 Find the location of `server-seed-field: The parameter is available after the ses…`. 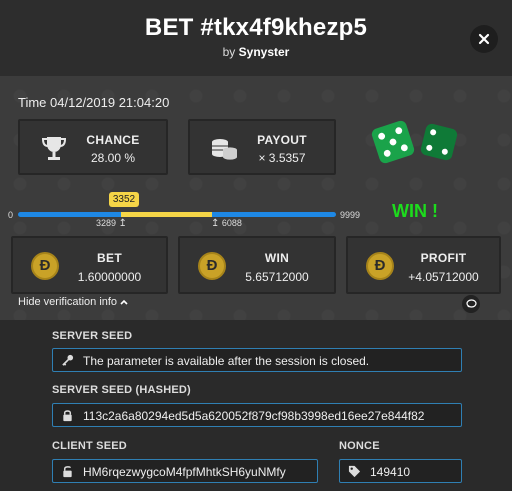

server-seed-field: The parameter is available after the ses… is located at coordinates (257, 360).